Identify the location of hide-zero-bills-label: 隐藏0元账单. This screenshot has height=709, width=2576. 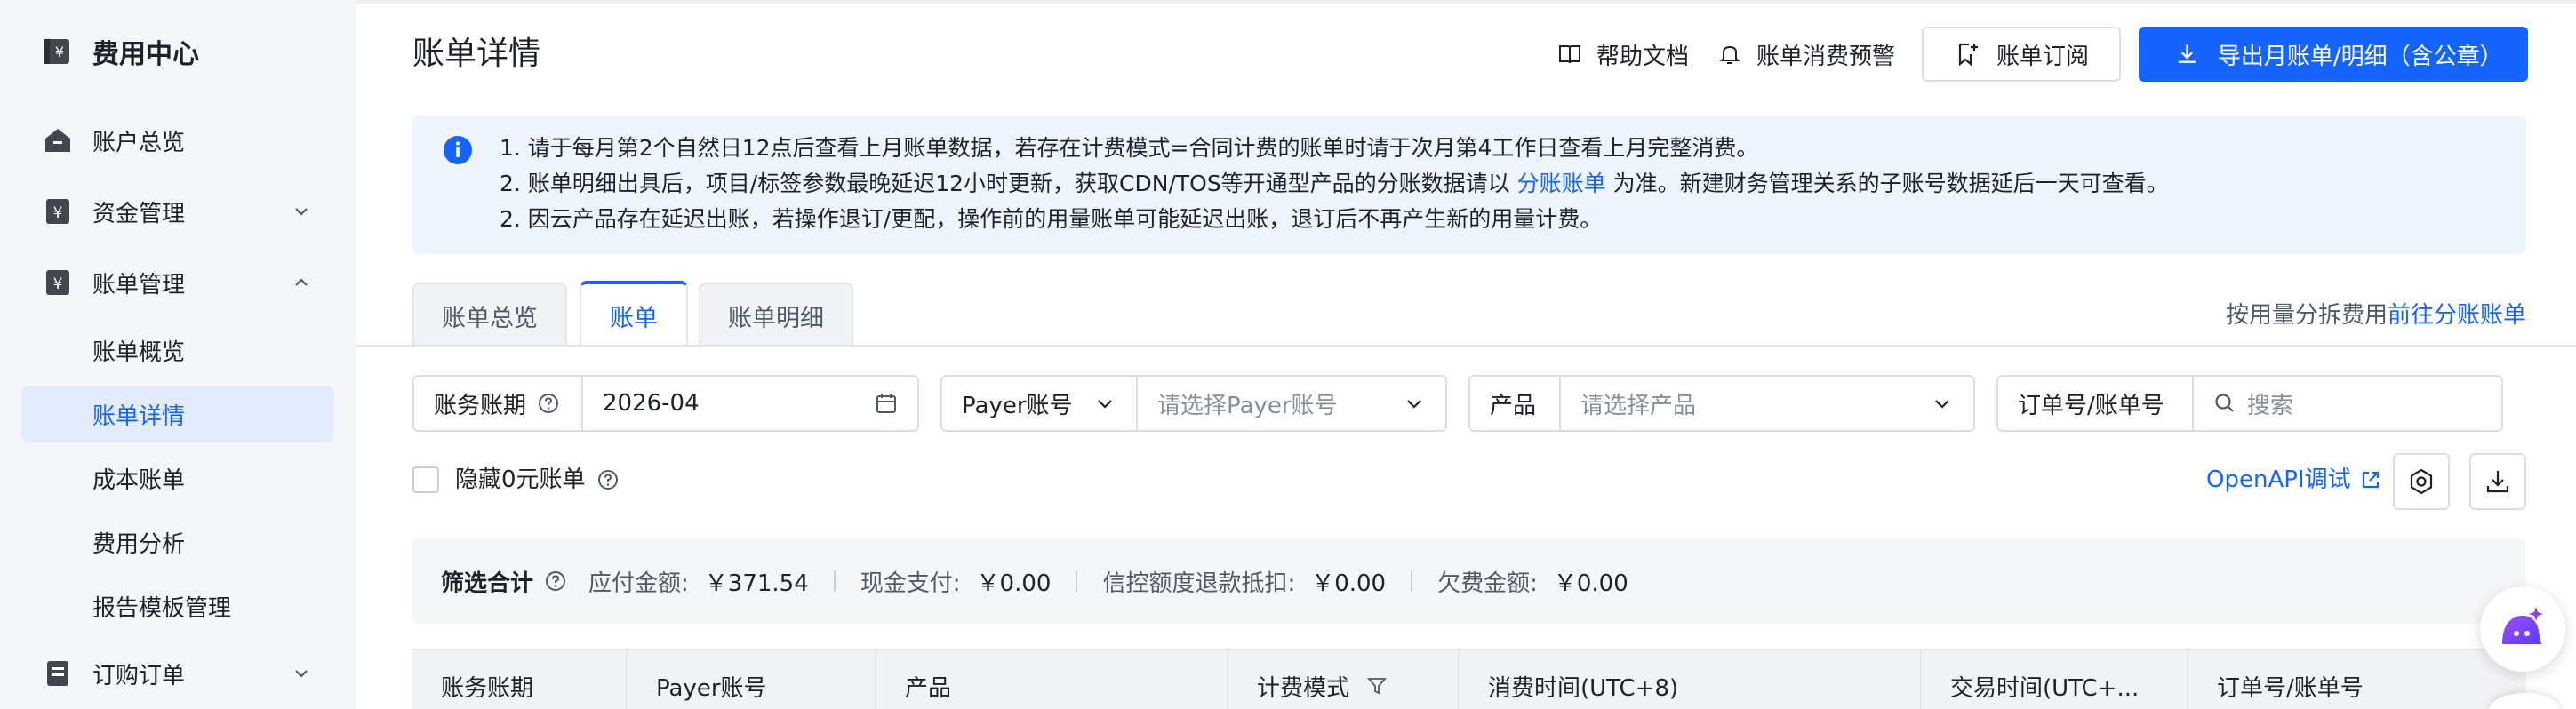
(520, 479).